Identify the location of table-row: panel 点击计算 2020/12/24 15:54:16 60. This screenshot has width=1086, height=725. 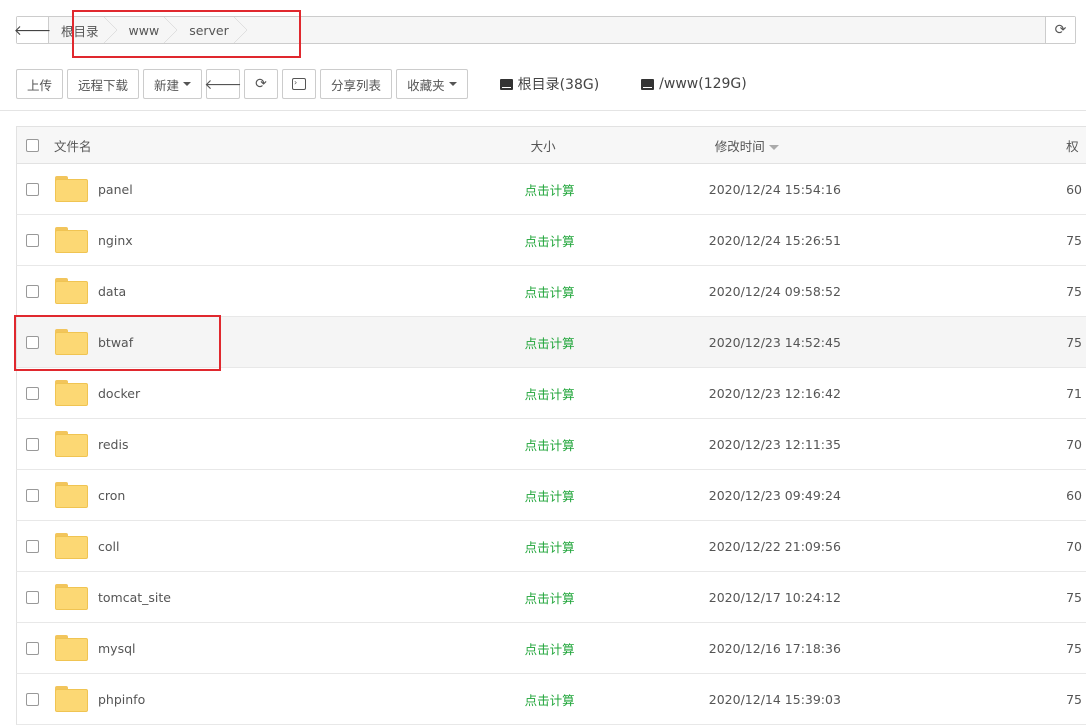
(551, 189).